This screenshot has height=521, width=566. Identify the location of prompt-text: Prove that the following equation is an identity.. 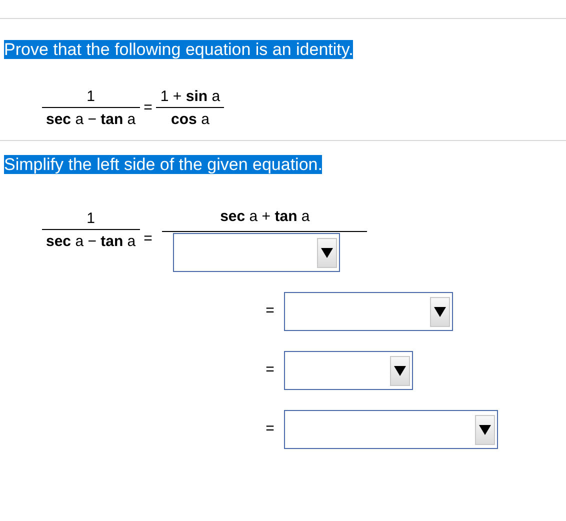
(179, 49).